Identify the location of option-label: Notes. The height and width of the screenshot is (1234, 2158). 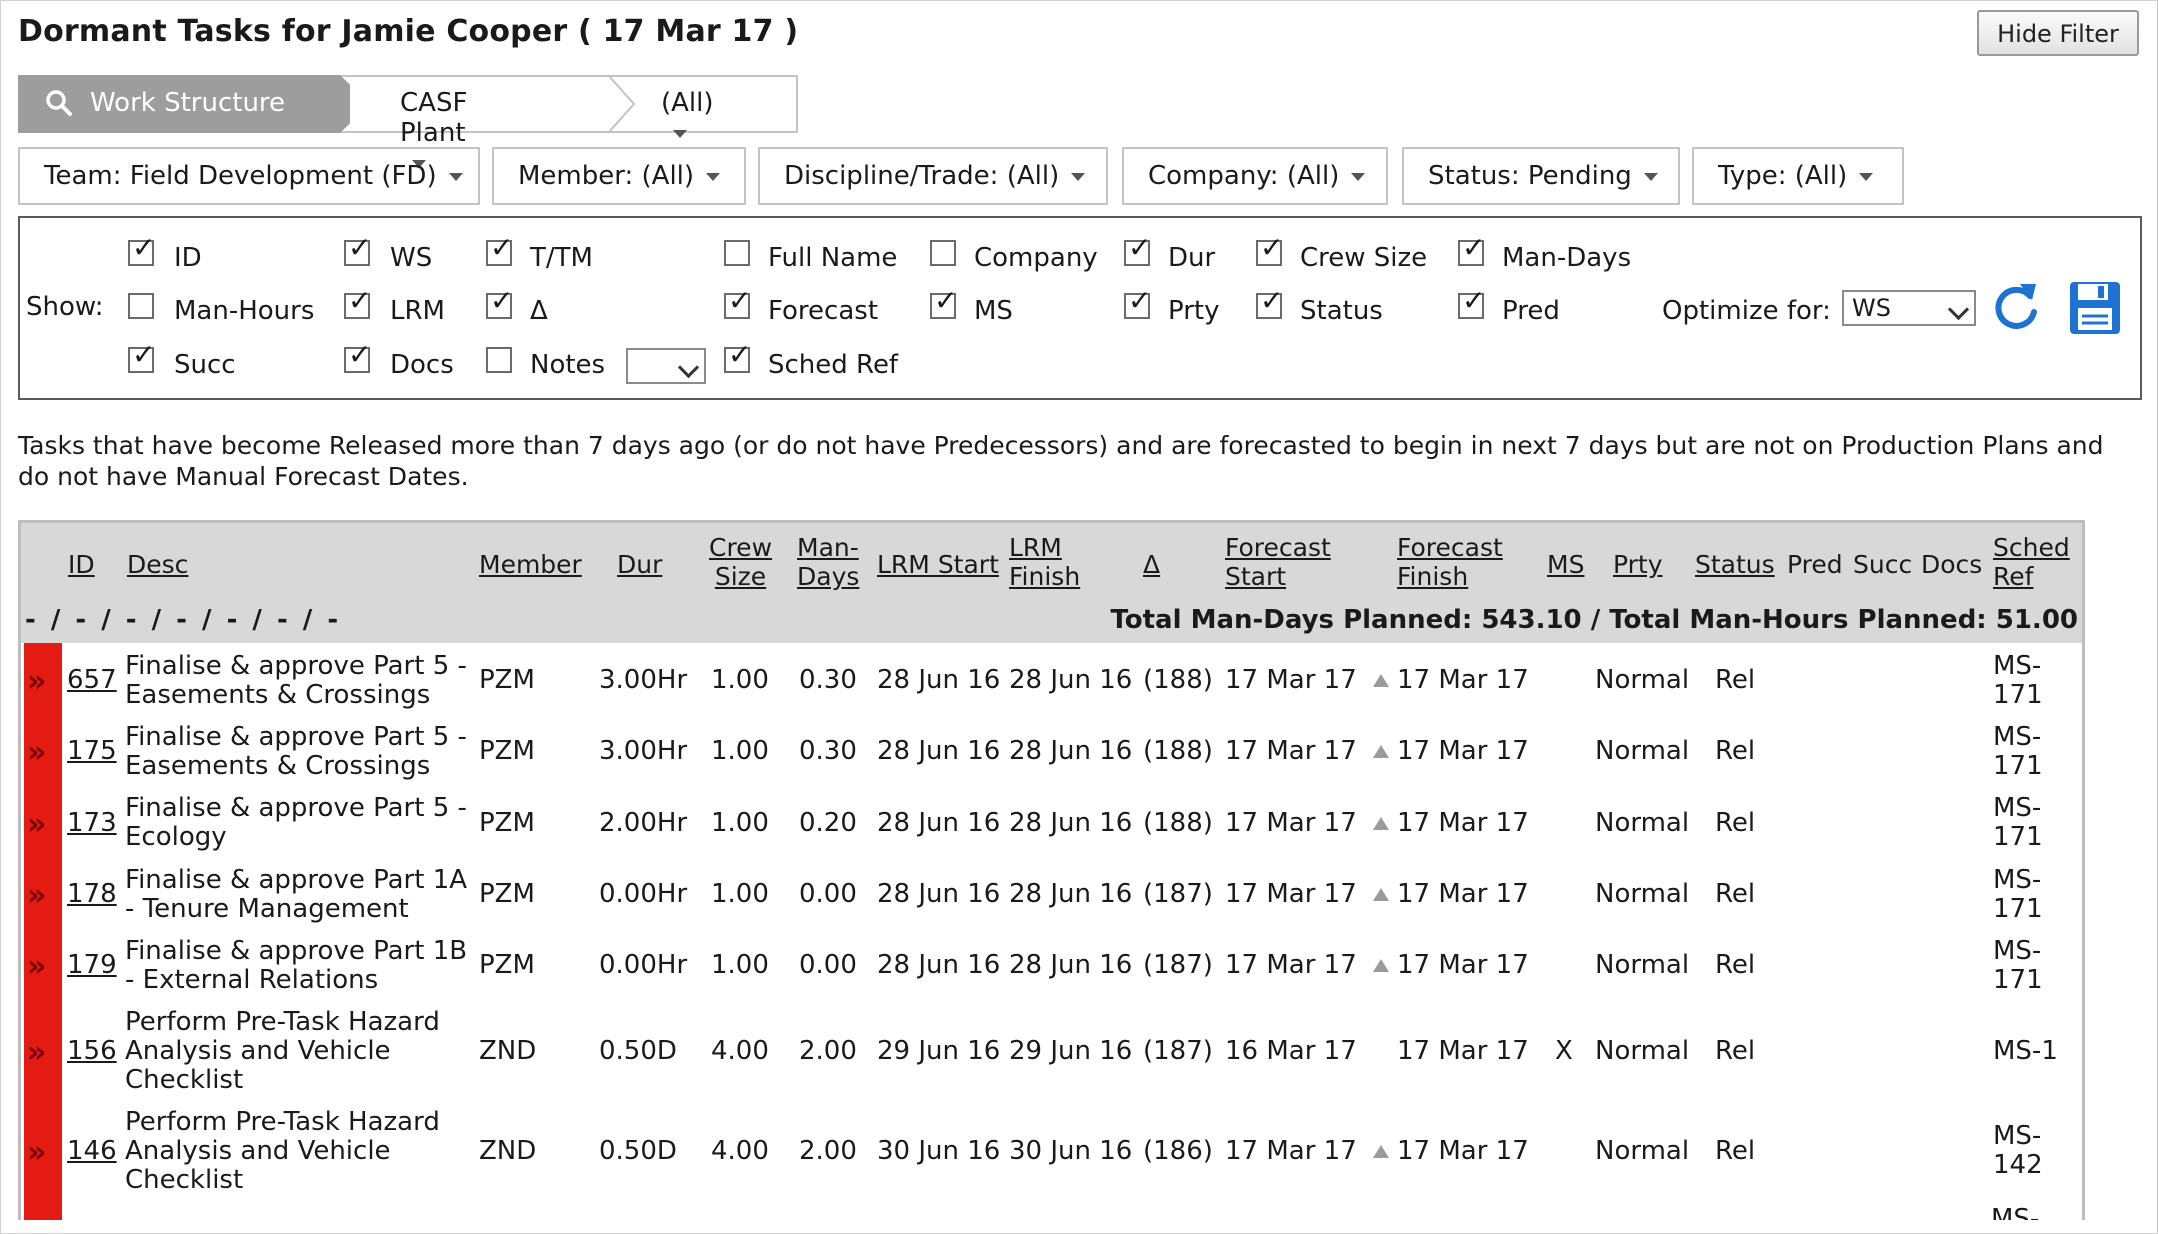
(568, 365).